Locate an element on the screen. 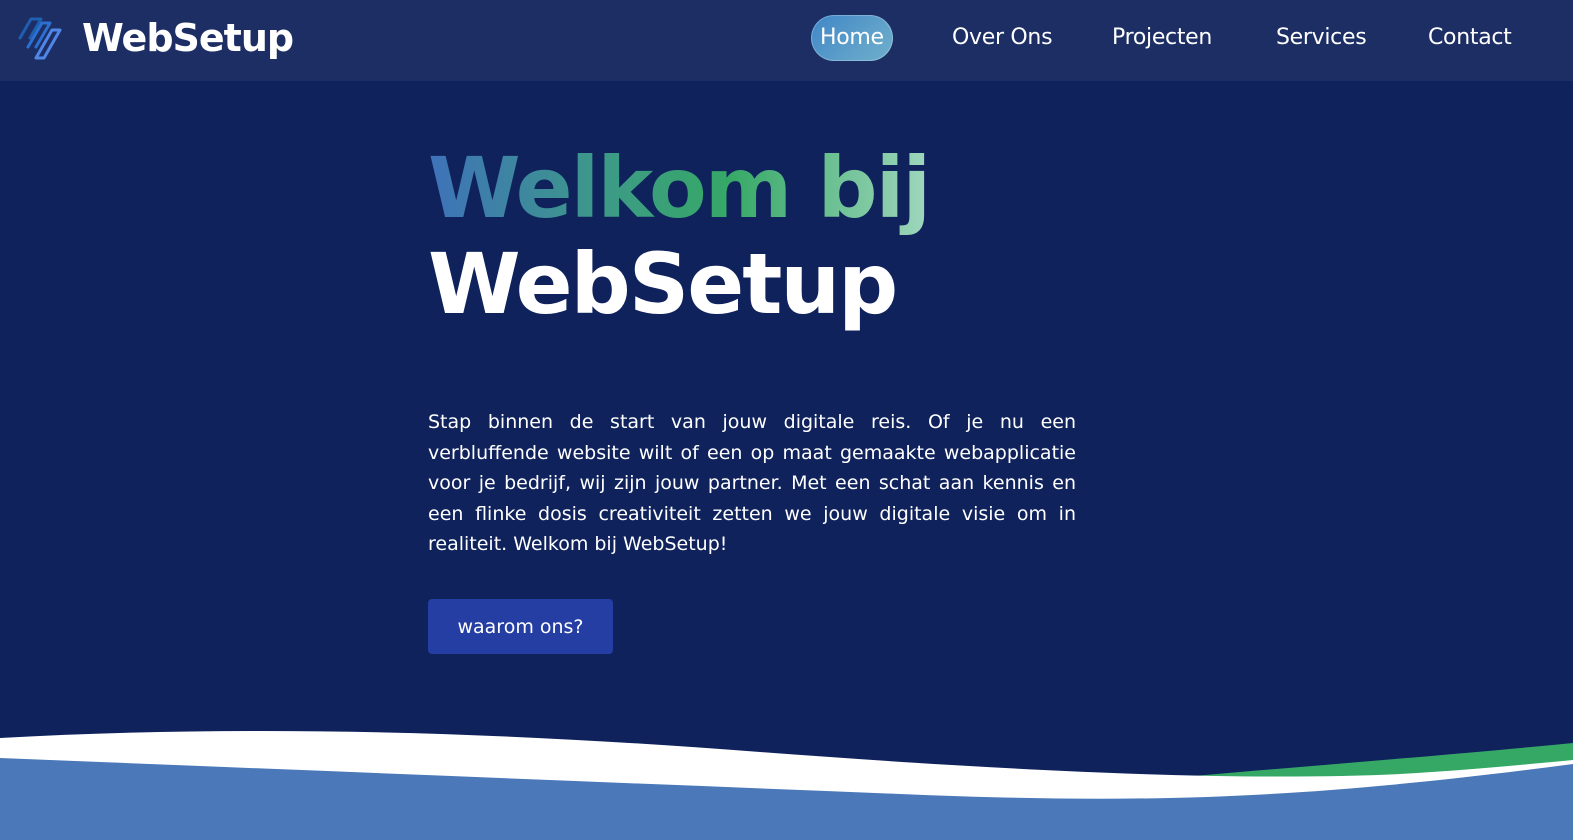 This screenshot has height=840, width=1573. hero-title: Welkom bij WebSetup is located at coordinates (679, 236).